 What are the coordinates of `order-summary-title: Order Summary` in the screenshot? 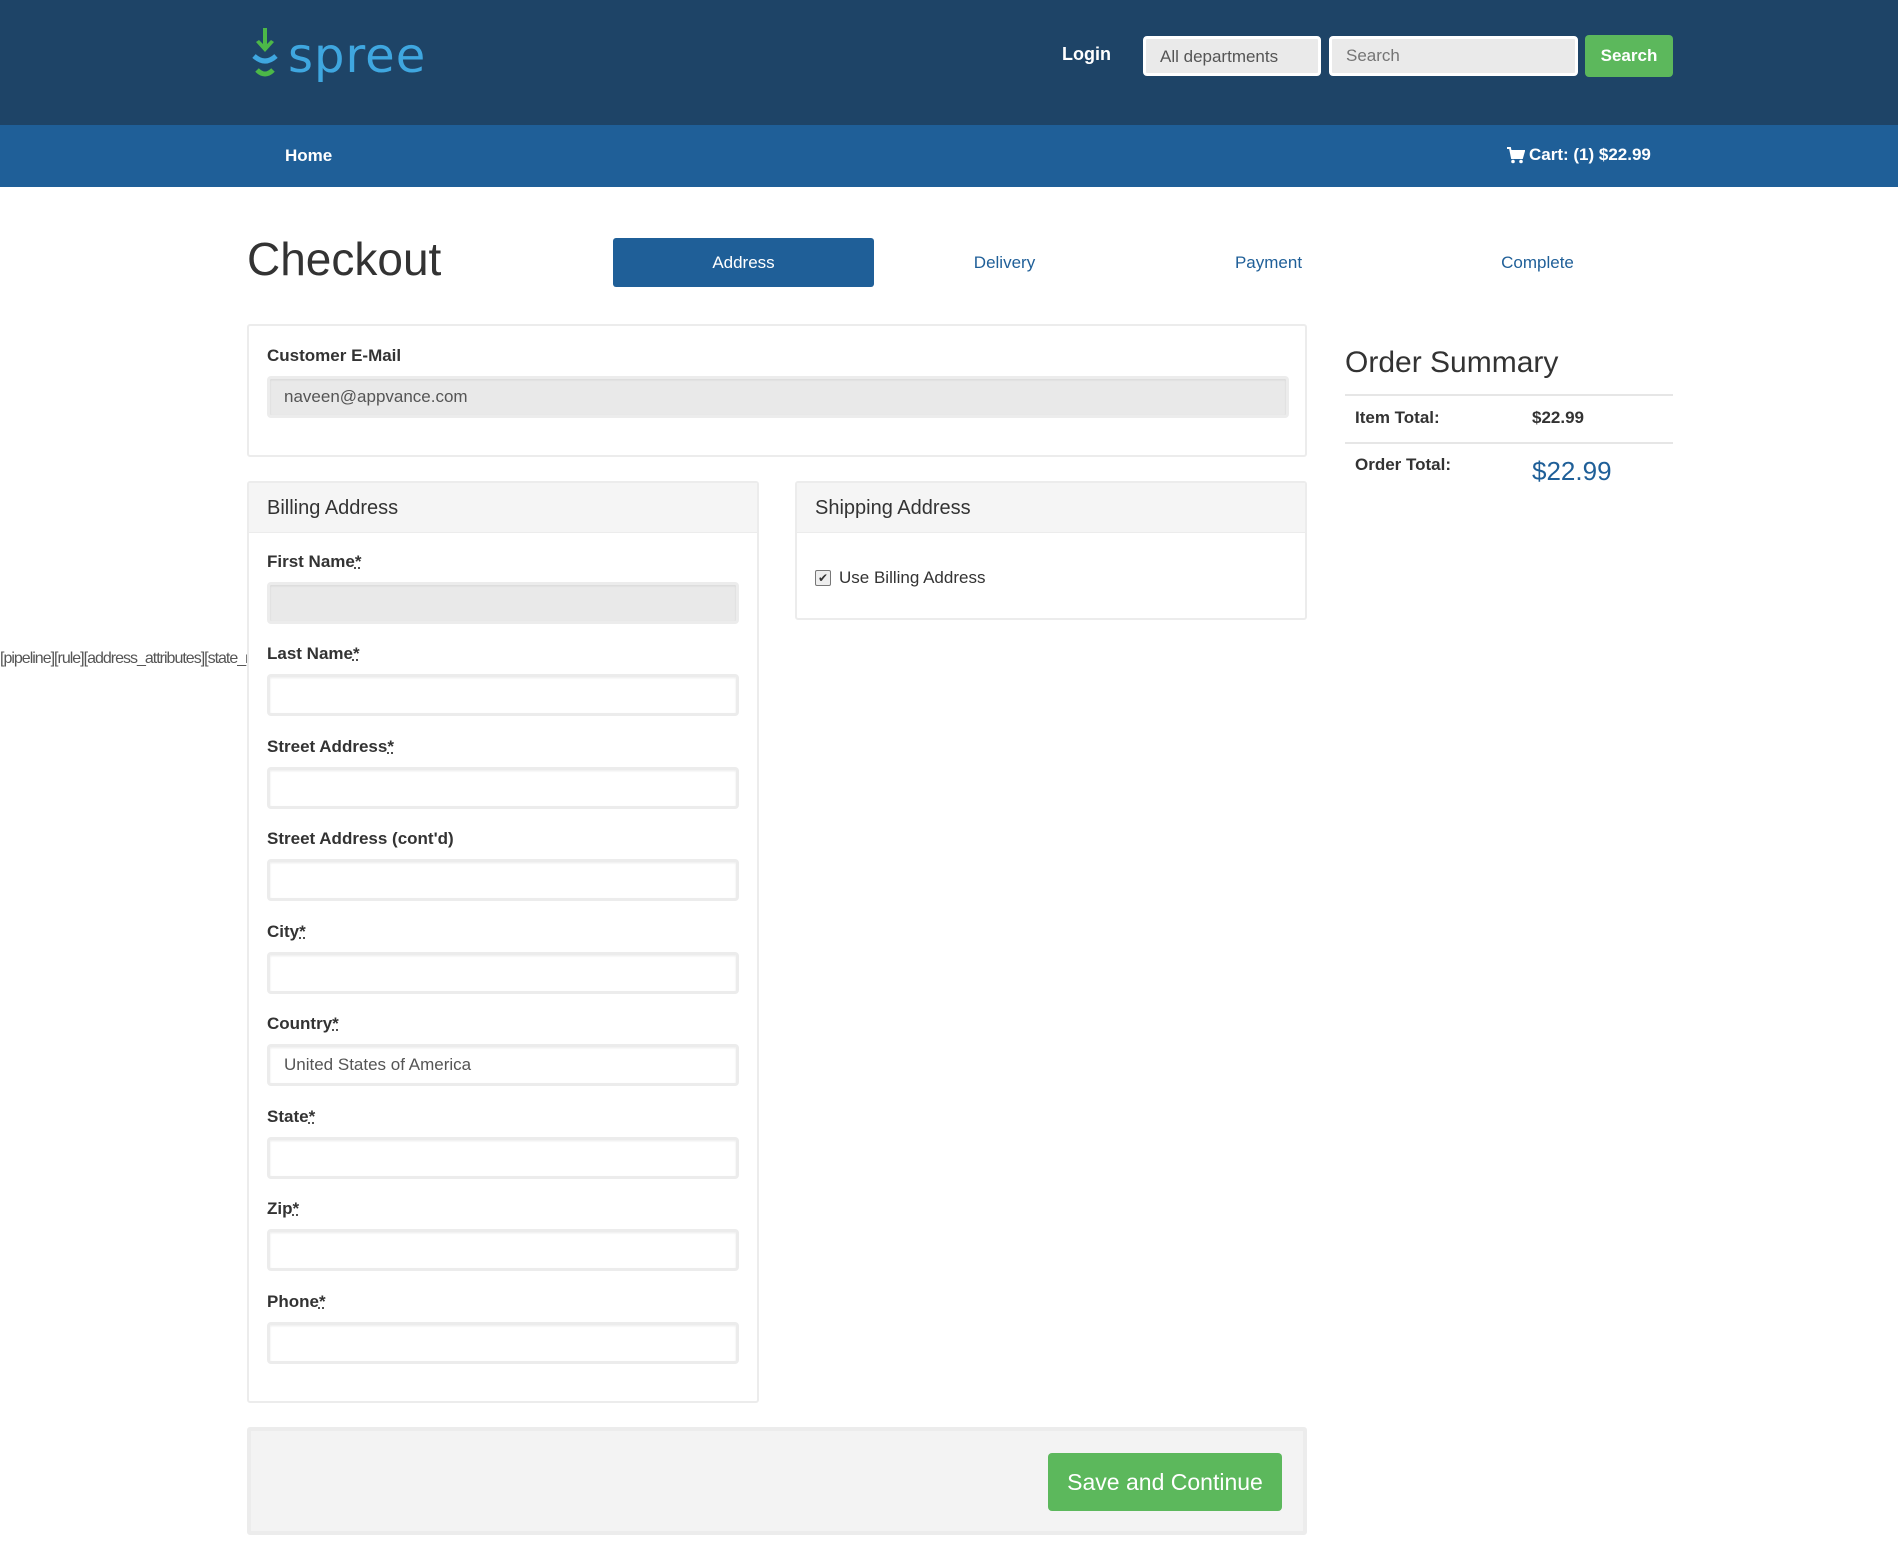 It's located at (1452, 362).